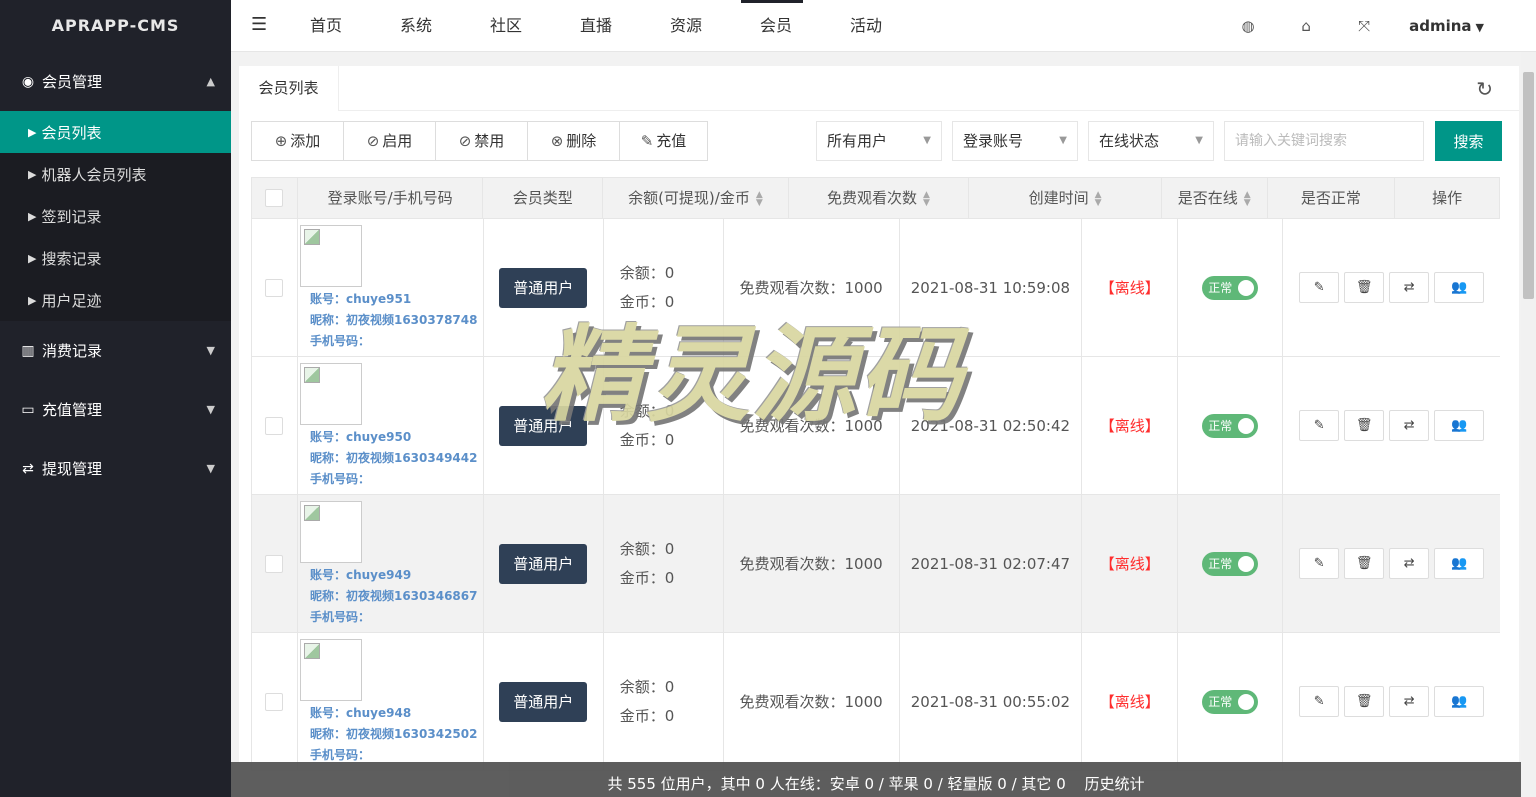 This screenshot has height=797, width=1536. I want to click on col-created: 创建时间 ▲ ▼, so click(1065, 198).